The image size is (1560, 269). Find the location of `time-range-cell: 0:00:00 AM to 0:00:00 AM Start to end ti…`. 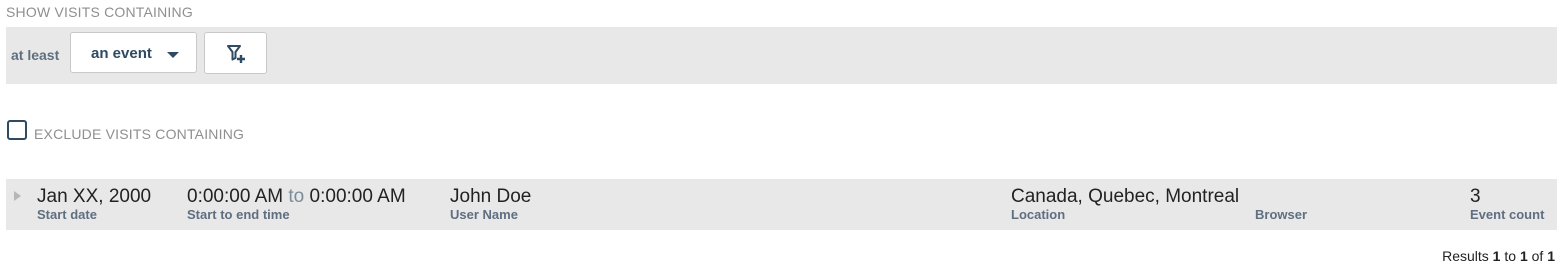

time-range-cell: 0:00:00 AM to 0:00:00 AM Start to end ti… is located at coordinates (296, 204).